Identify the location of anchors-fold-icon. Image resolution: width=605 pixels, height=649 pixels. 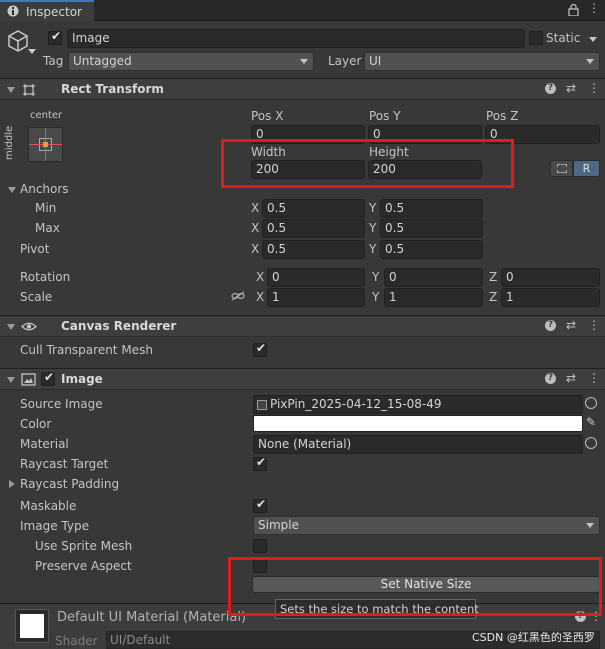
(12, 190).